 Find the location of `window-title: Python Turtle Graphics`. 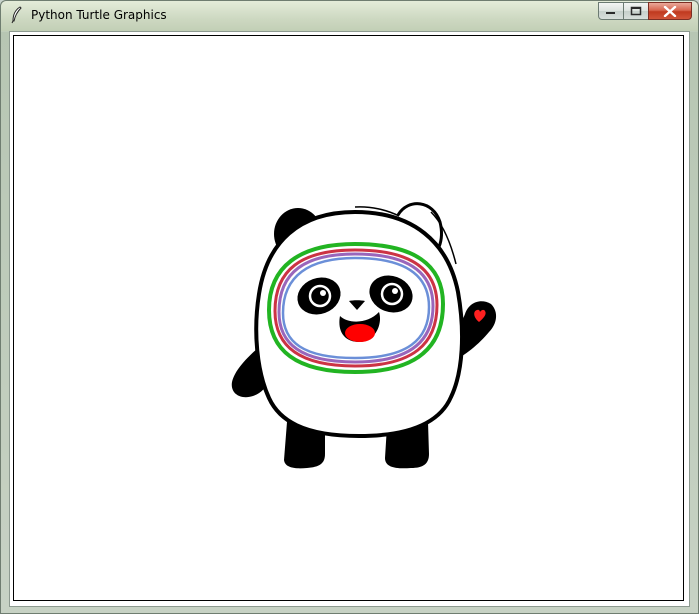

window-title: Python Turtle Graphics is located at coordinates (99, 15).